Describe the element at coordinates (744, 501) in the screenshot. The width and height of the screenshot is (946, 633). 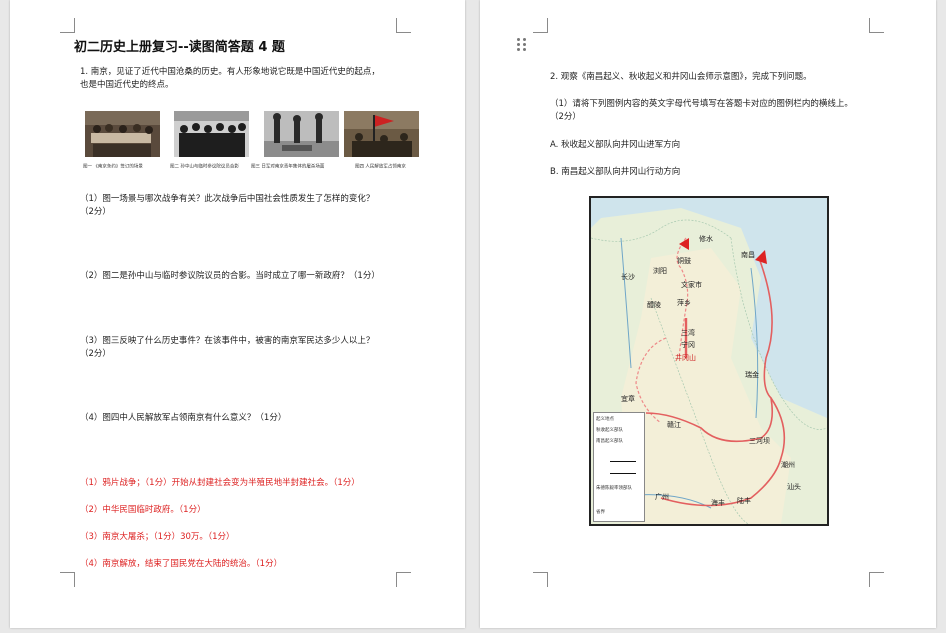
I see `map-label-lufeng: 陆丰` at that location.